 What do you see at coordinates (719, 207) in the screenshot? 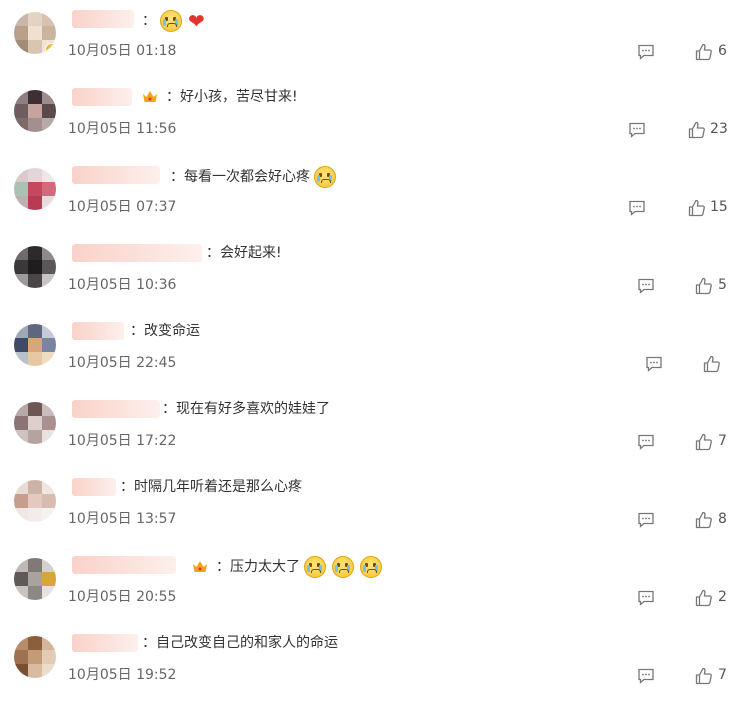
I see `like-count: 15` at bounding box center [719, 207].